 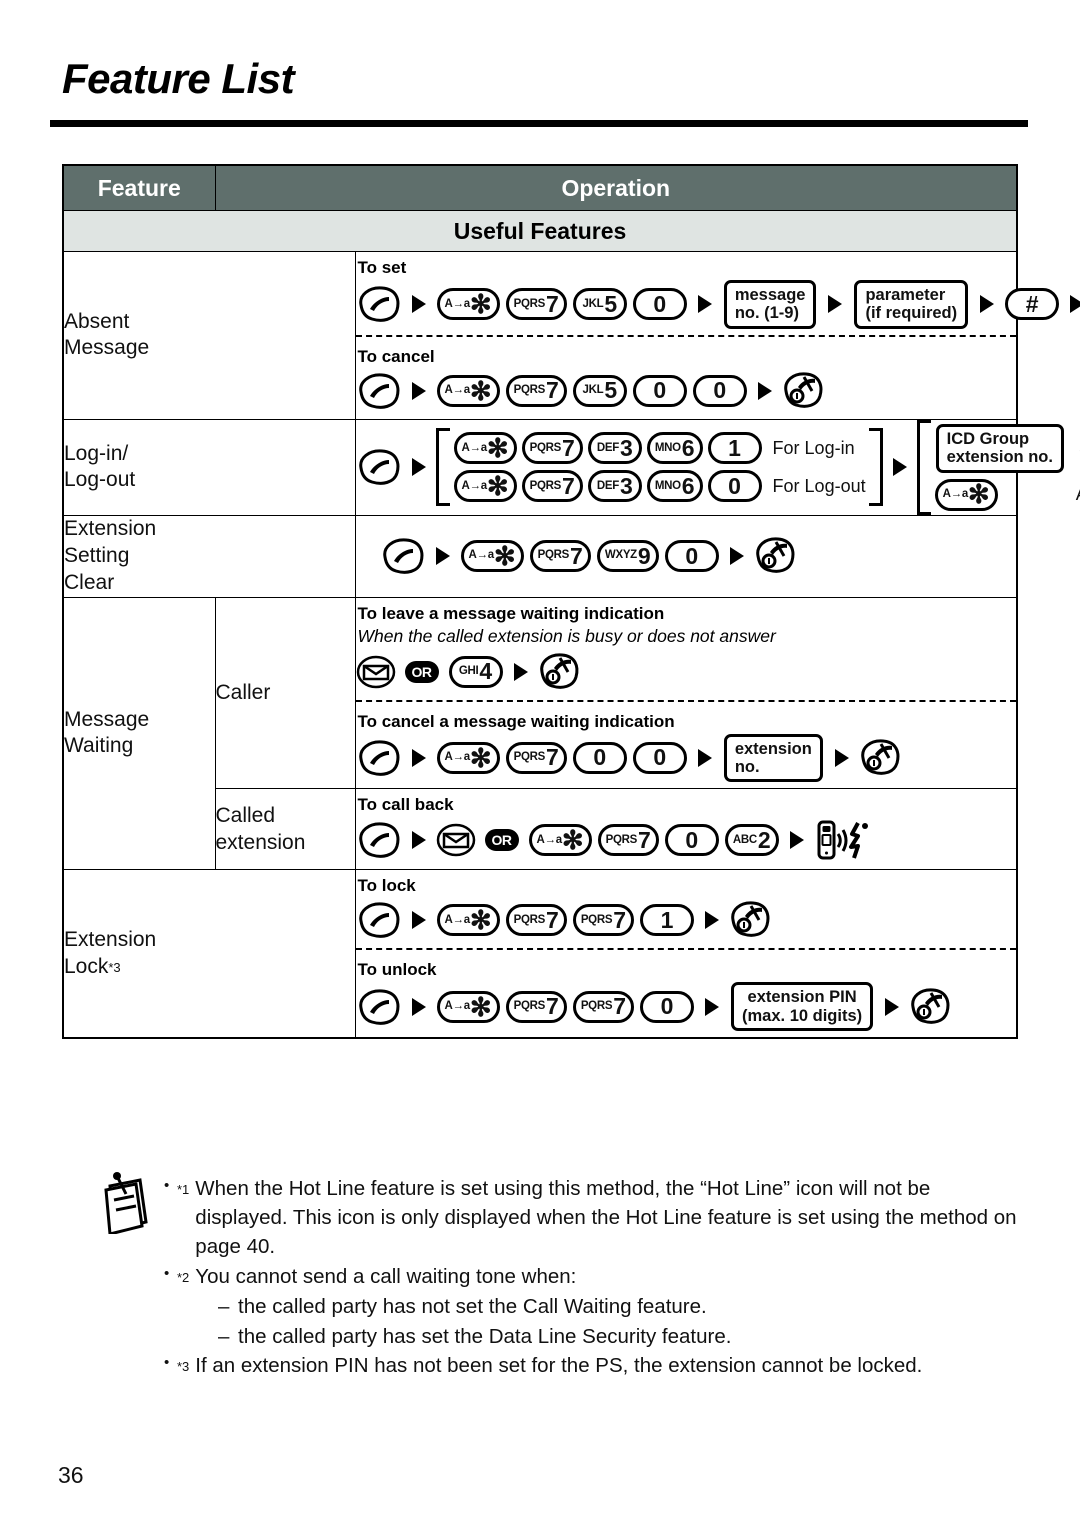 I want to click on key-sequence: A→a ✻ PQRS 7 PQRS 7 1, so click(x=686, y=920).